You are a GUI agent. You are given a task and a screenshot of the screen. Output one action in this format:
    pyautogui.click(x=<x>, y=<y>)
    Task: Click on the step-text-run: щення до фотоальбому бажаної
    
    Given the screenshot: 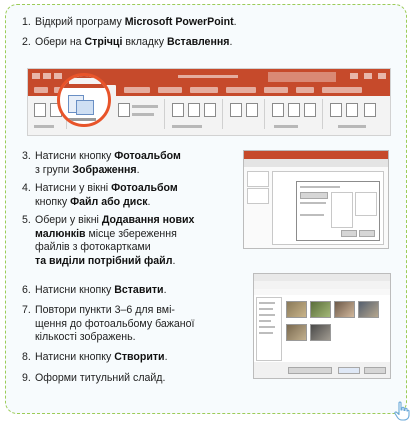 What is the action you would take?
    pyautogui.click(x=115, y=323)
    